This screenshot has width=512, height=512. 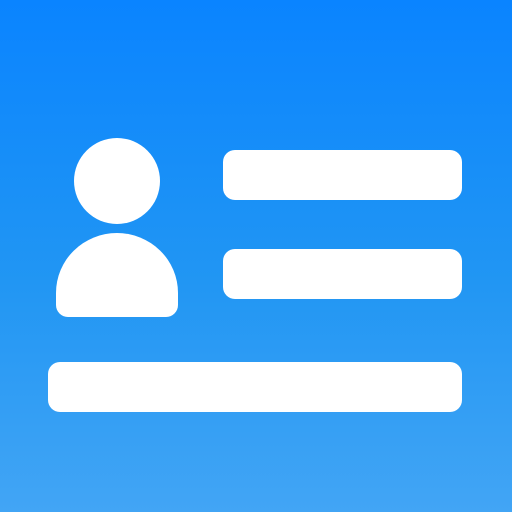 I want to click on text-line-top, so click(x=342, y=175).